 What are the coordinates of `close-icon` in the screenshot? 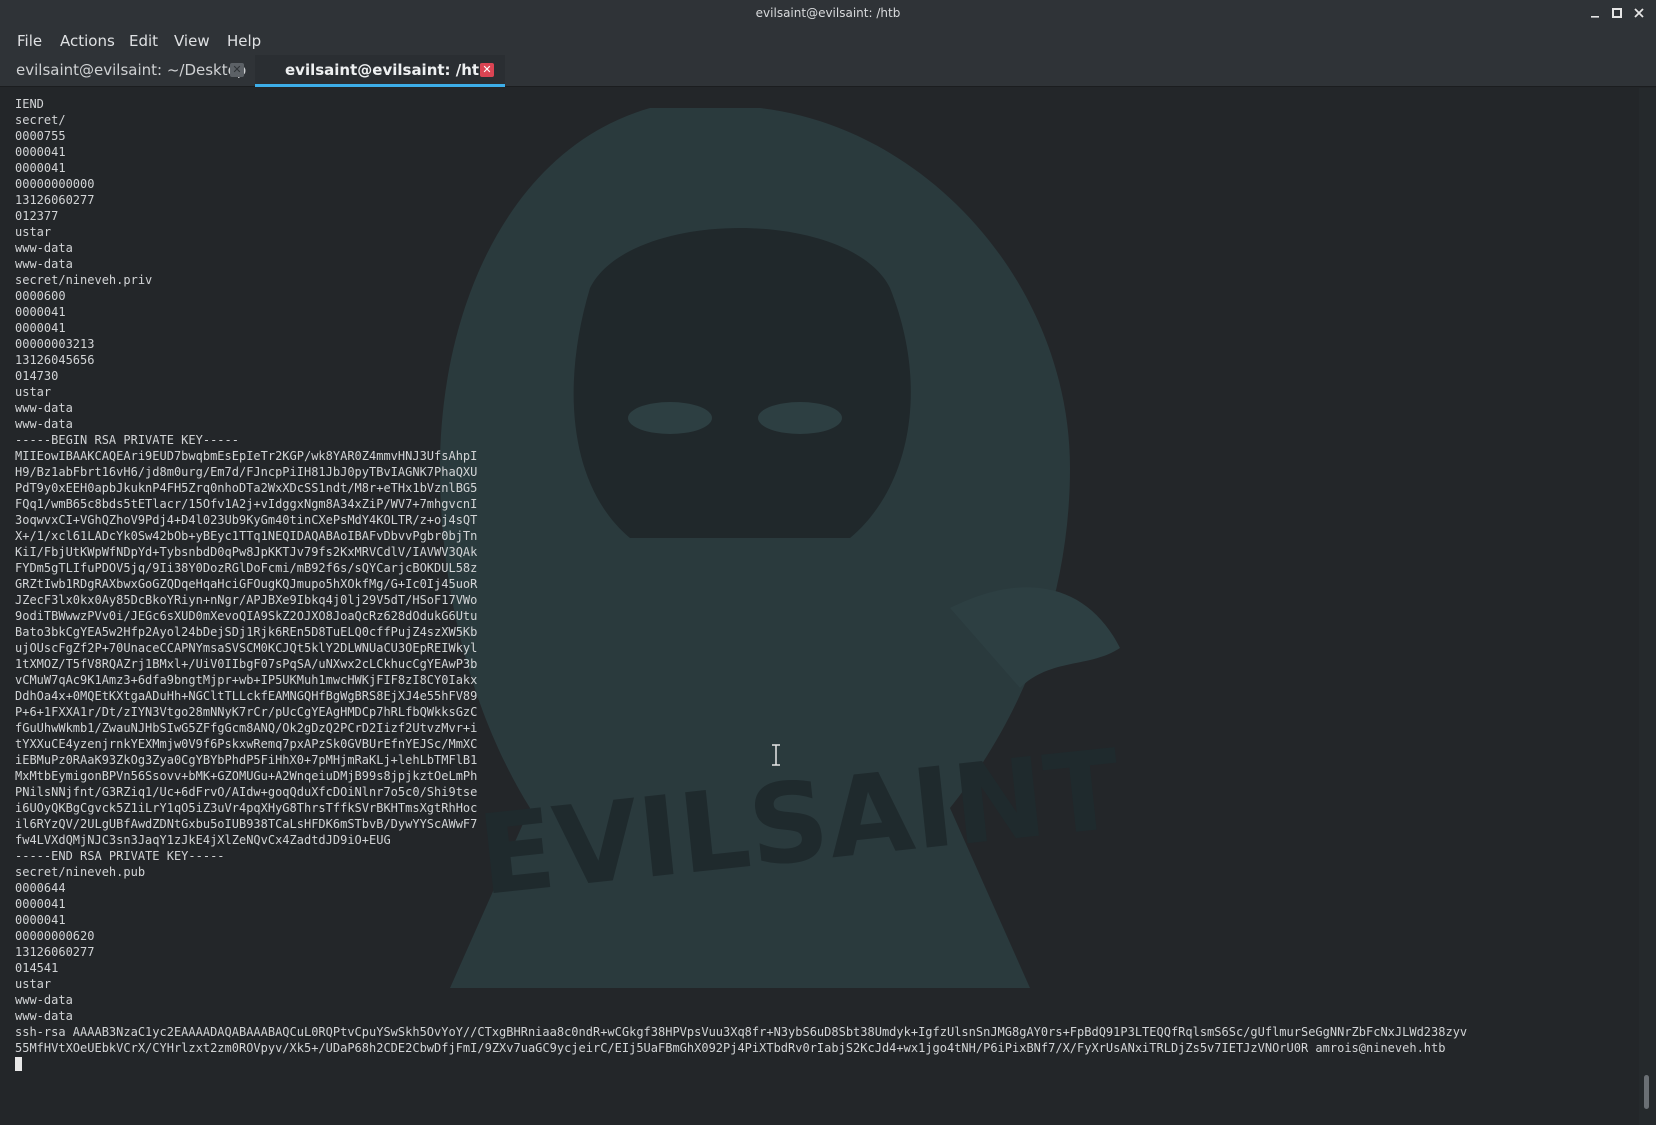 It's located at (1639, 13).